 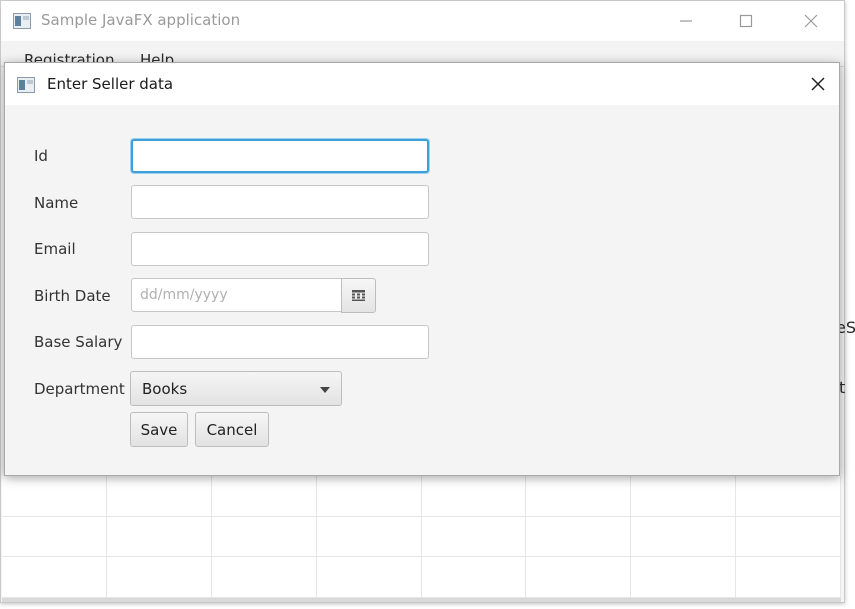 I want to click on department-selected-value: Books, so click(x=165, y=389).